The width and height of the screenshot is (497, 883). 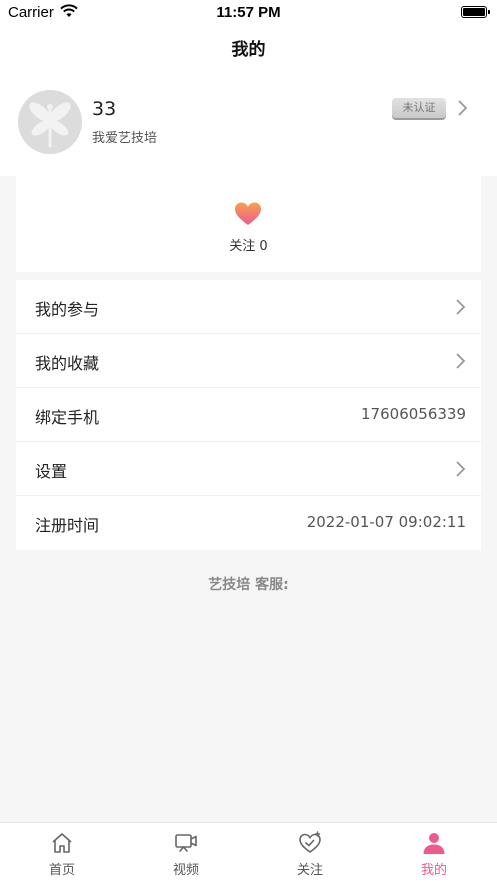 I want to click on menu-item-register-time: 注册时间 2022-01-07 09:02:11, so click(x=248, y=523).